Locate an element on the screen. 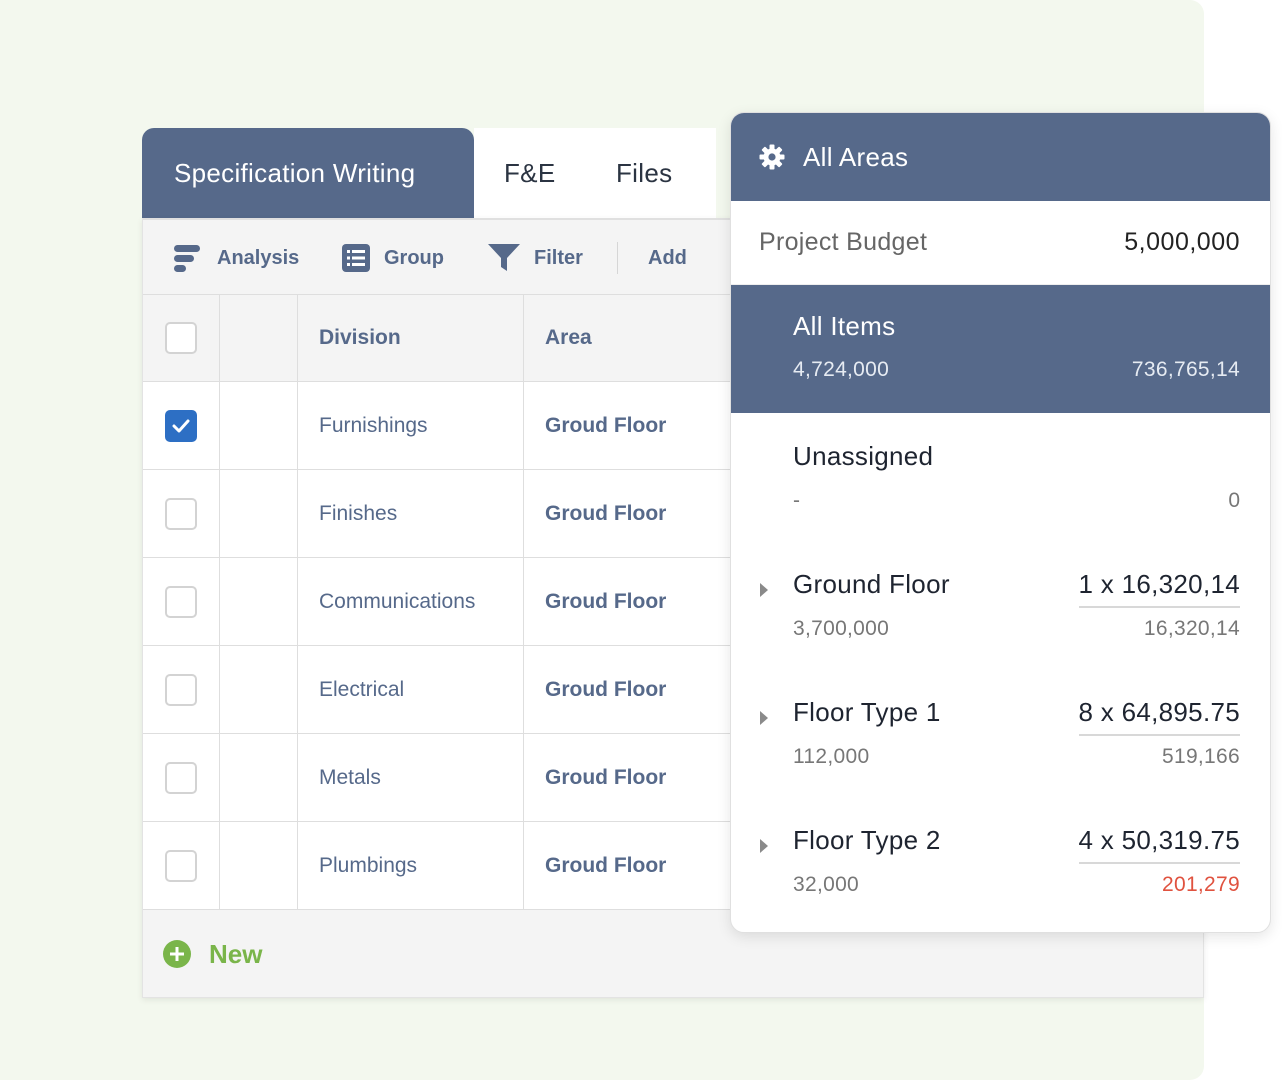 The height and width of the screenshot is (1080, 1282). new-button: New is located at coordinates (212, 954).